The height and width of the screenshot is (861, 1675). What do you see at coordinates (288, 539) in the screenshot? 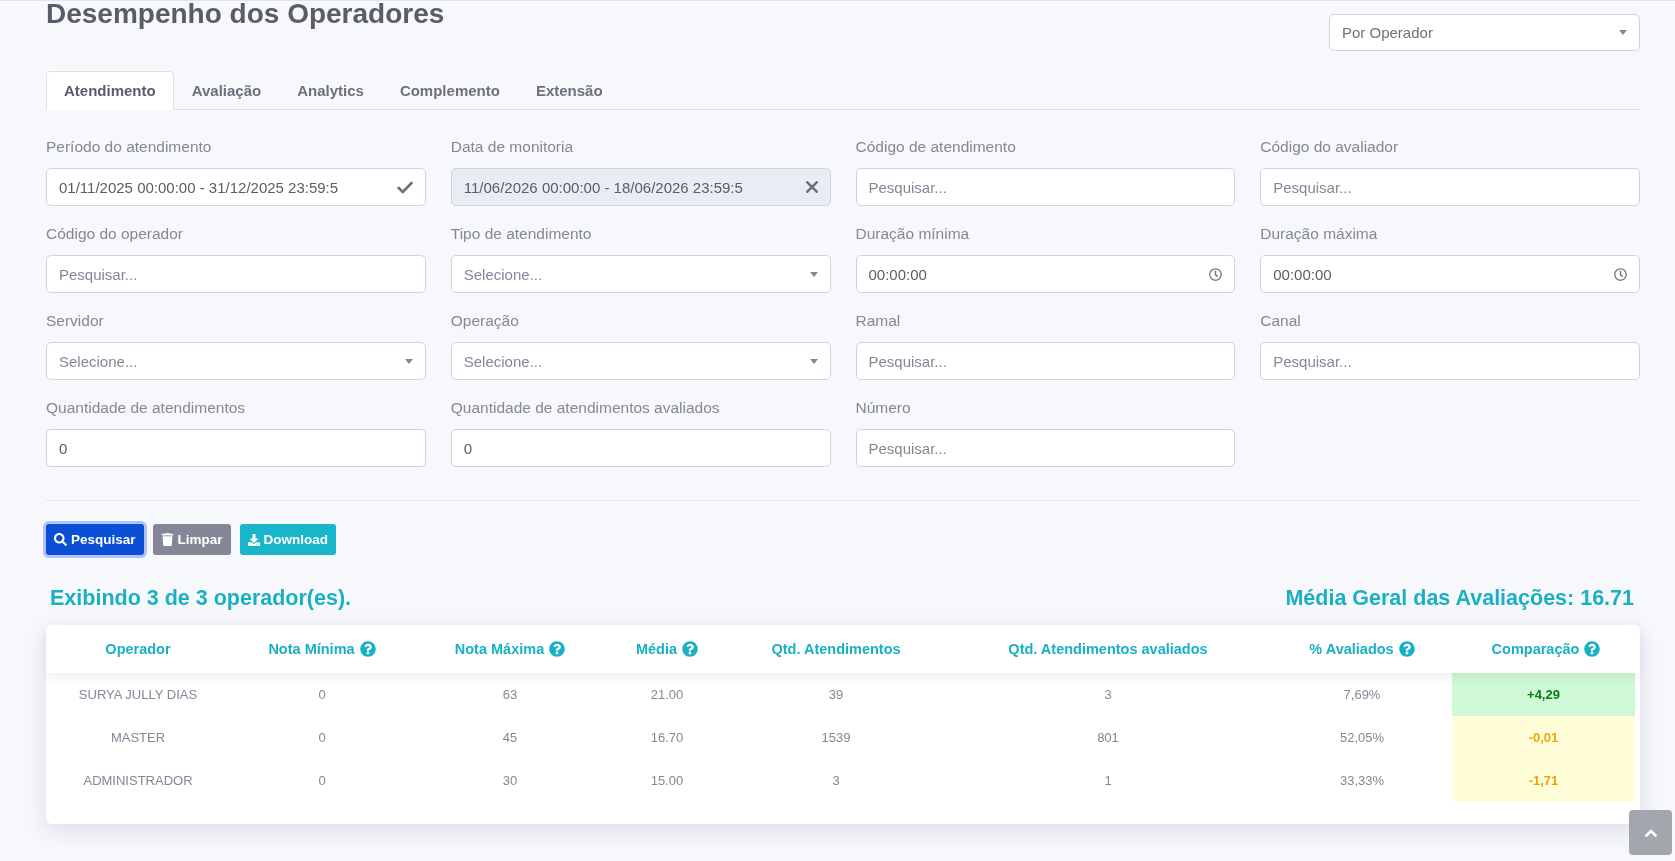
I see `download-button: Download` at bounding box center [288, 539].